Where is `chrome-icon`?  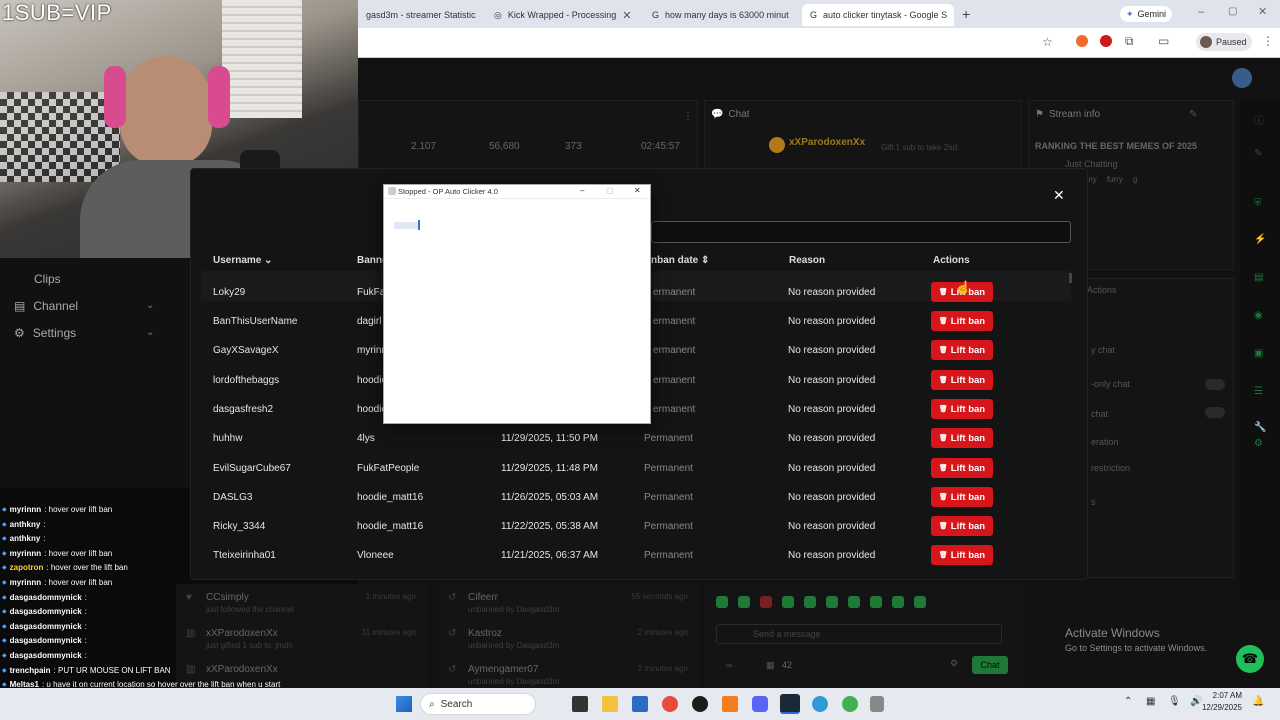
chrome-icon is located at coordinates (670, 704).